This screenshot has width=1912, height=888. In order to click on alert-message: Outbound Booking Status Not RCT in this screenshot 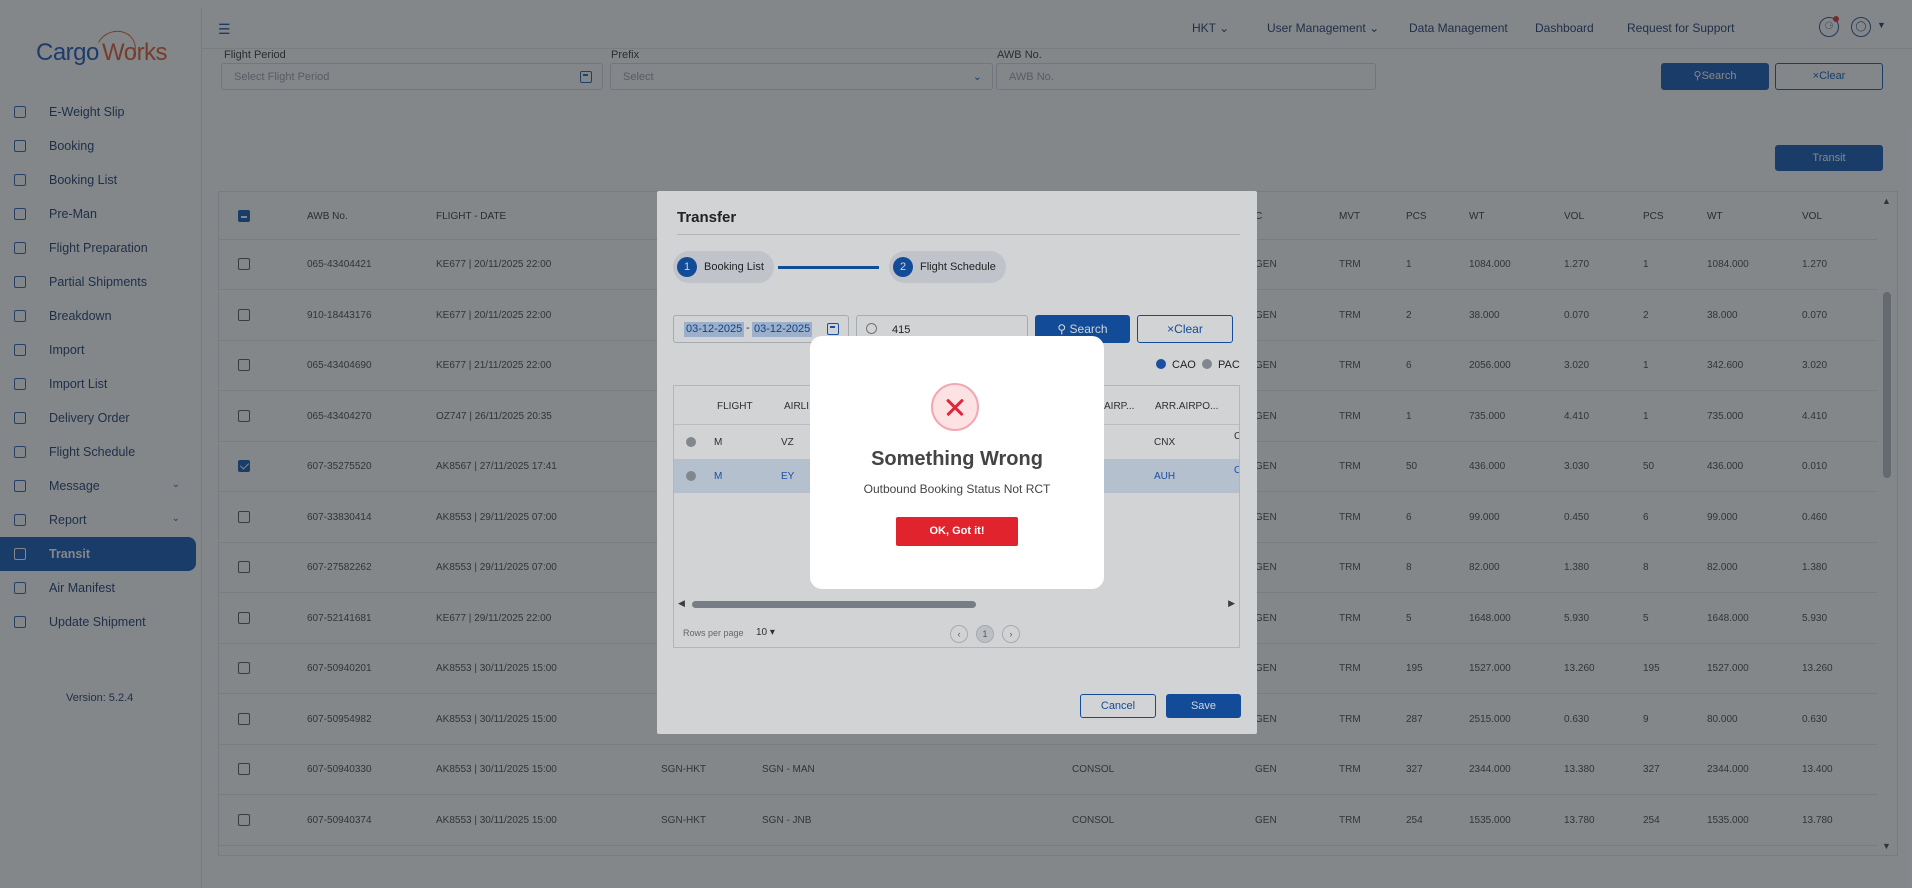, I will do `click(957, 489)`.